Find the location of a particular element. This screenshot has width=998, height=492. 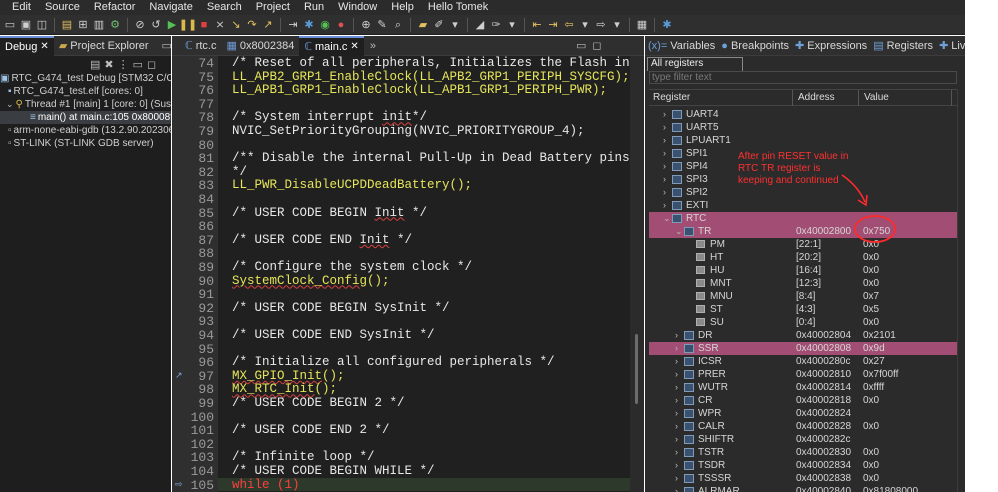

register-row: HU [16:4] 0x0 is located at coordinates (804, 270).